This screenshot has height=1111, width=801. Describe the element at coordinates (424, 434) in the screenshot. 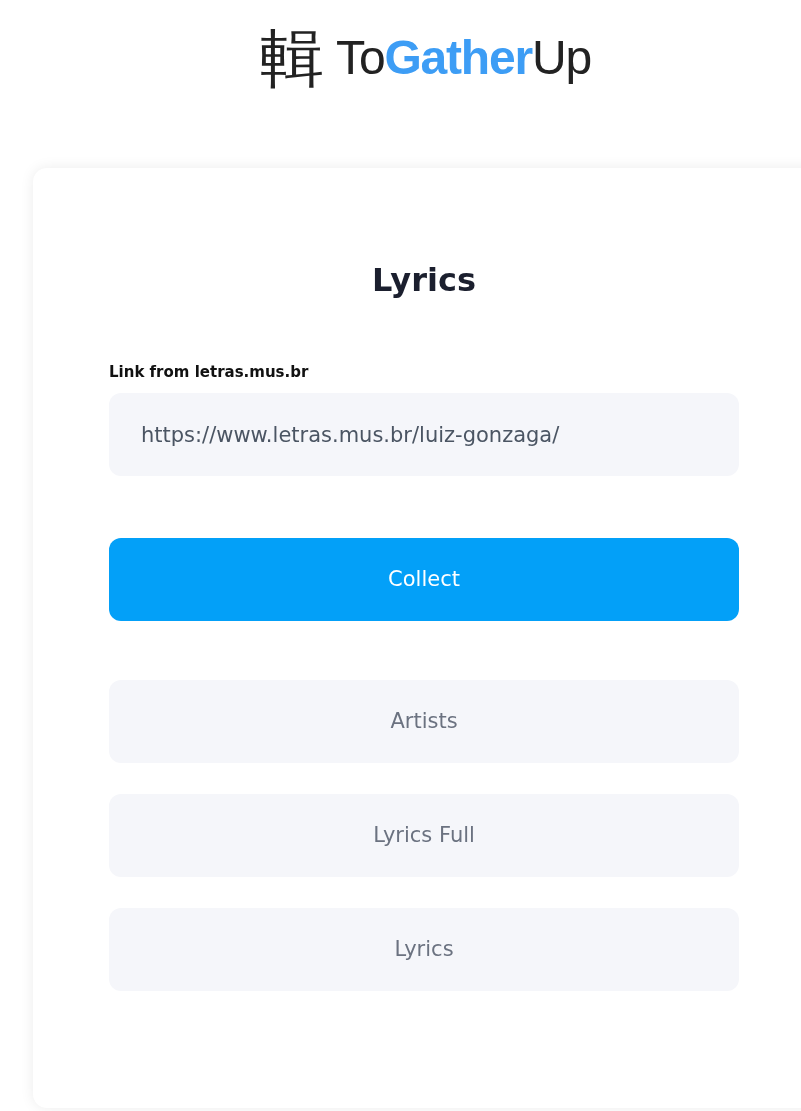

I see `link-field: https://www.letras.mus.br/luiz-gonzaga/` at that location.